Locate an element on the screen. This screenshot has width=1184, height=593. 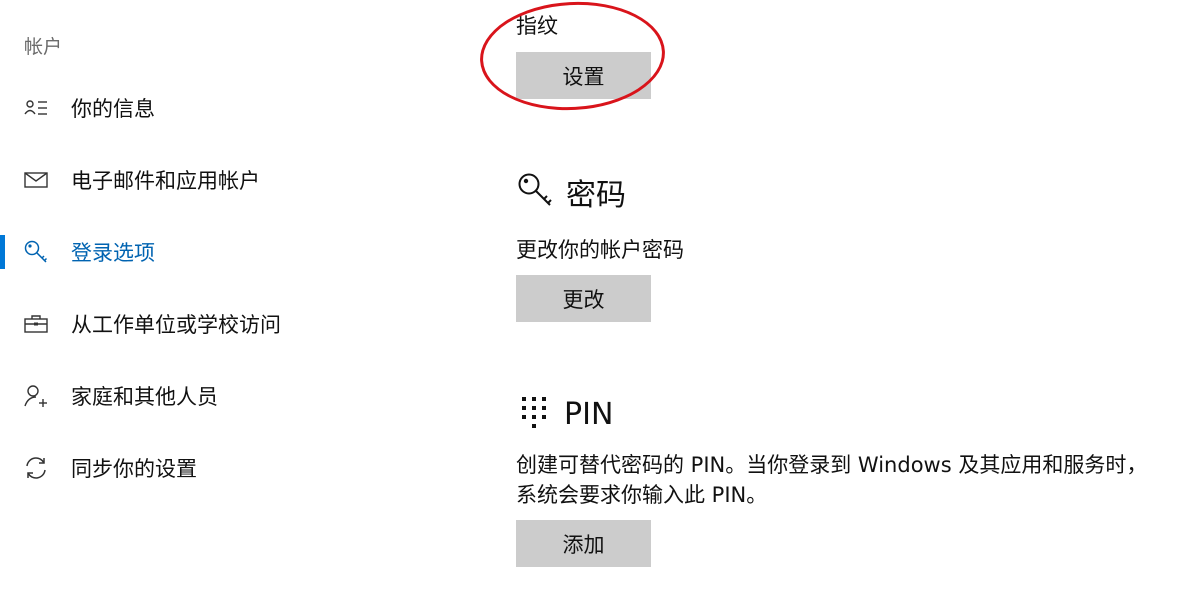
sidebar-item-family-others: 家庭和其他人员 is located at coordinates (235, 396).